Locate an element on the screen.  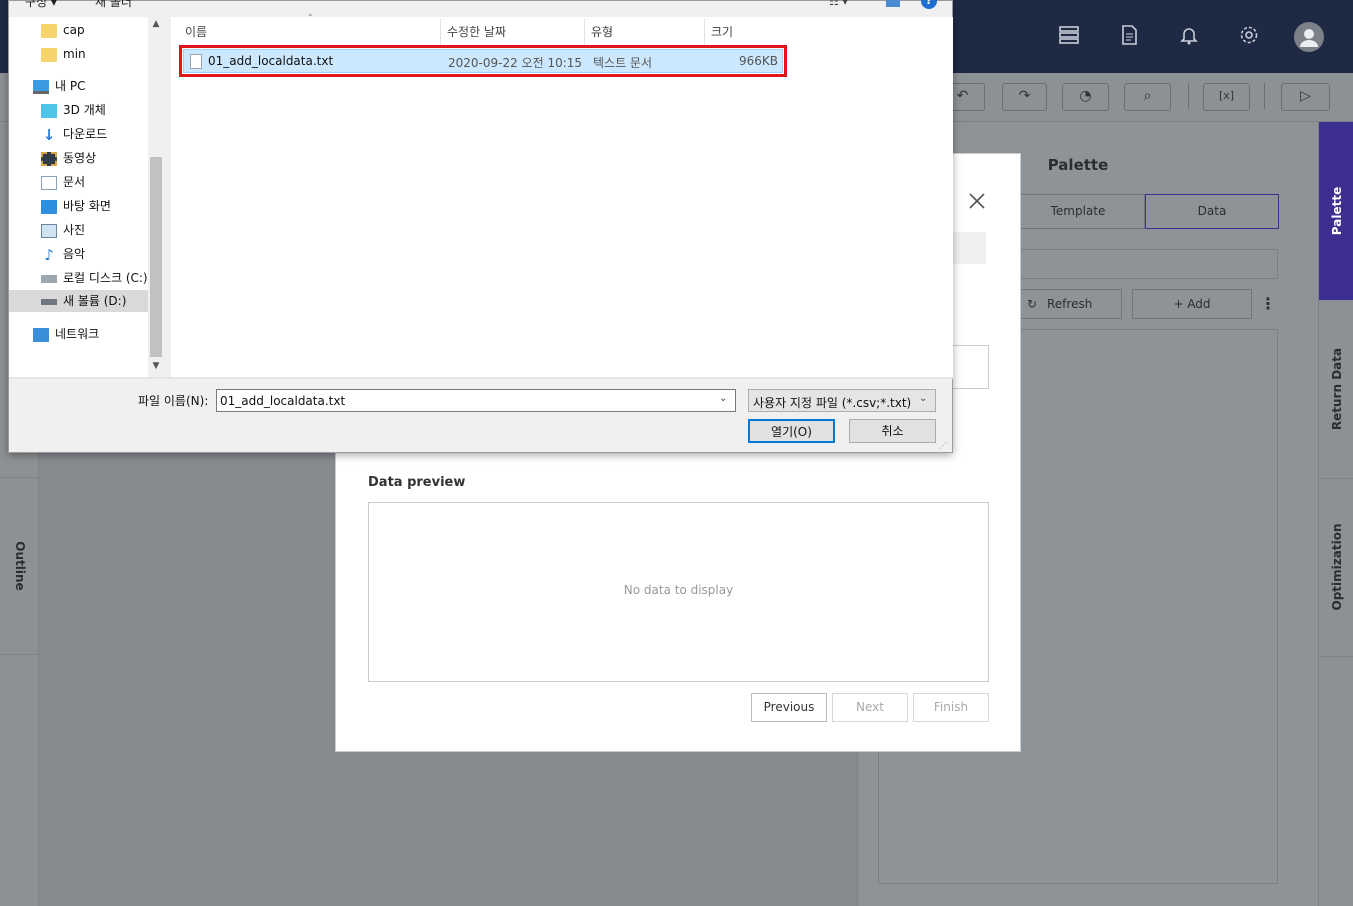
nav-item-desktop: 바탕 화면 is located at coordinates (76, 206).